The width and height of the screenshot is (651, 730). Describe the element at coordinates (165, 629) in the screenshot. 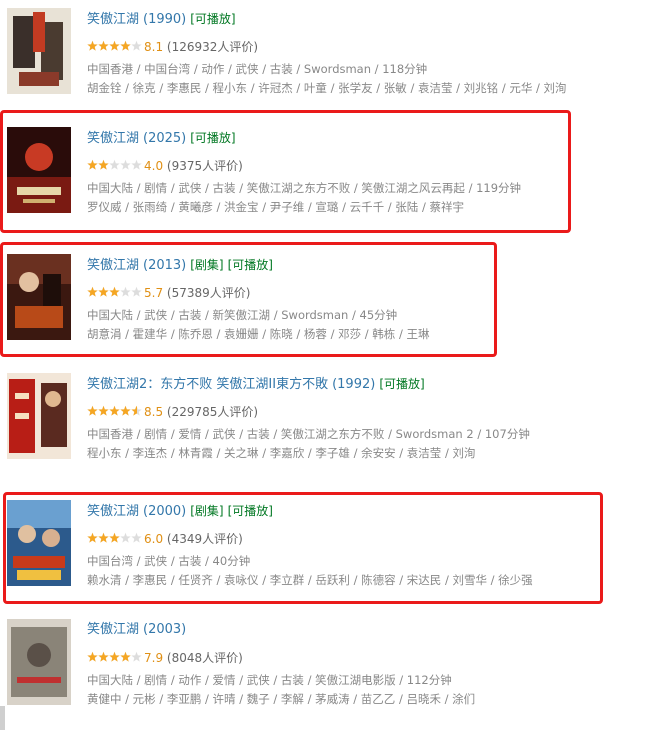

I see `year: (2003)` at that location.